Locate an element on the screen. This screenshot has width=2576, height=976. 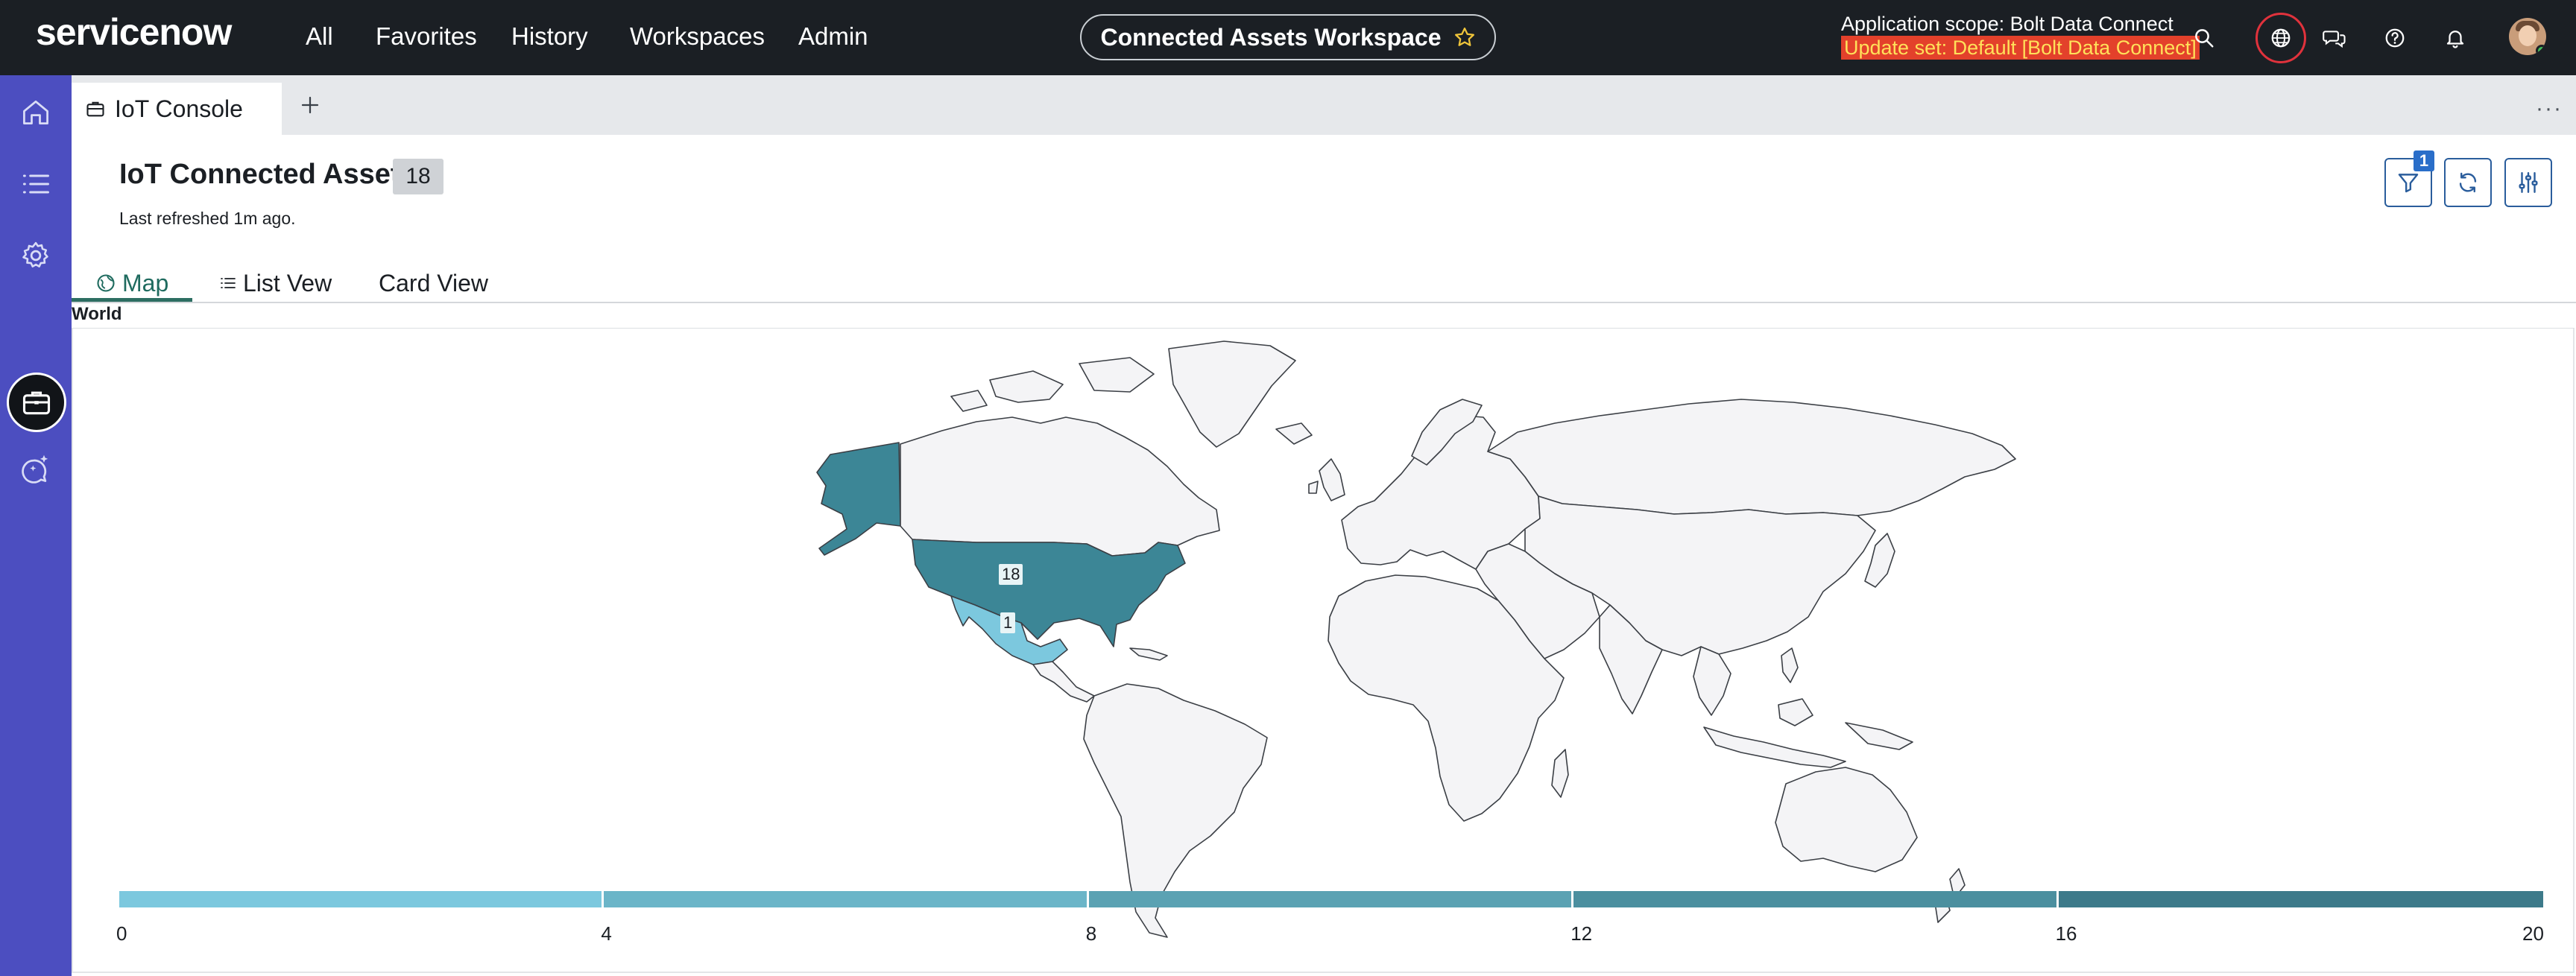
star-icon is located at coordinates (1465, 37).